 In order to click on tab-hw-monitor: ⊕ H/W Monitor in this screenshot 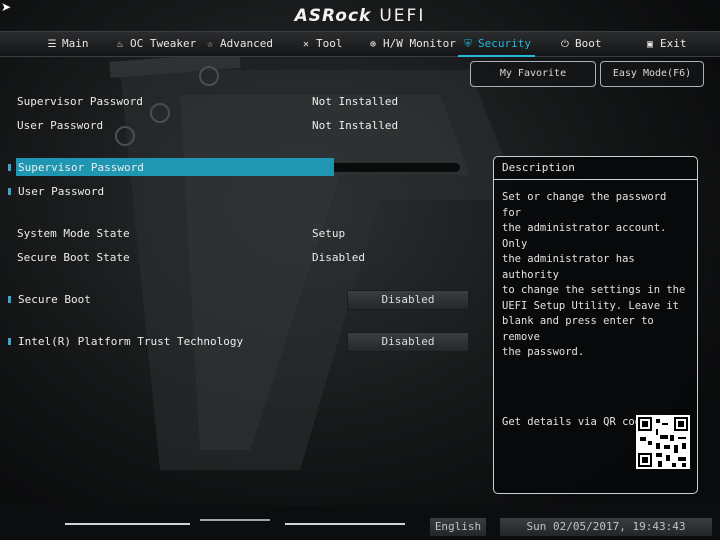, I will do `click(411, 44)`.